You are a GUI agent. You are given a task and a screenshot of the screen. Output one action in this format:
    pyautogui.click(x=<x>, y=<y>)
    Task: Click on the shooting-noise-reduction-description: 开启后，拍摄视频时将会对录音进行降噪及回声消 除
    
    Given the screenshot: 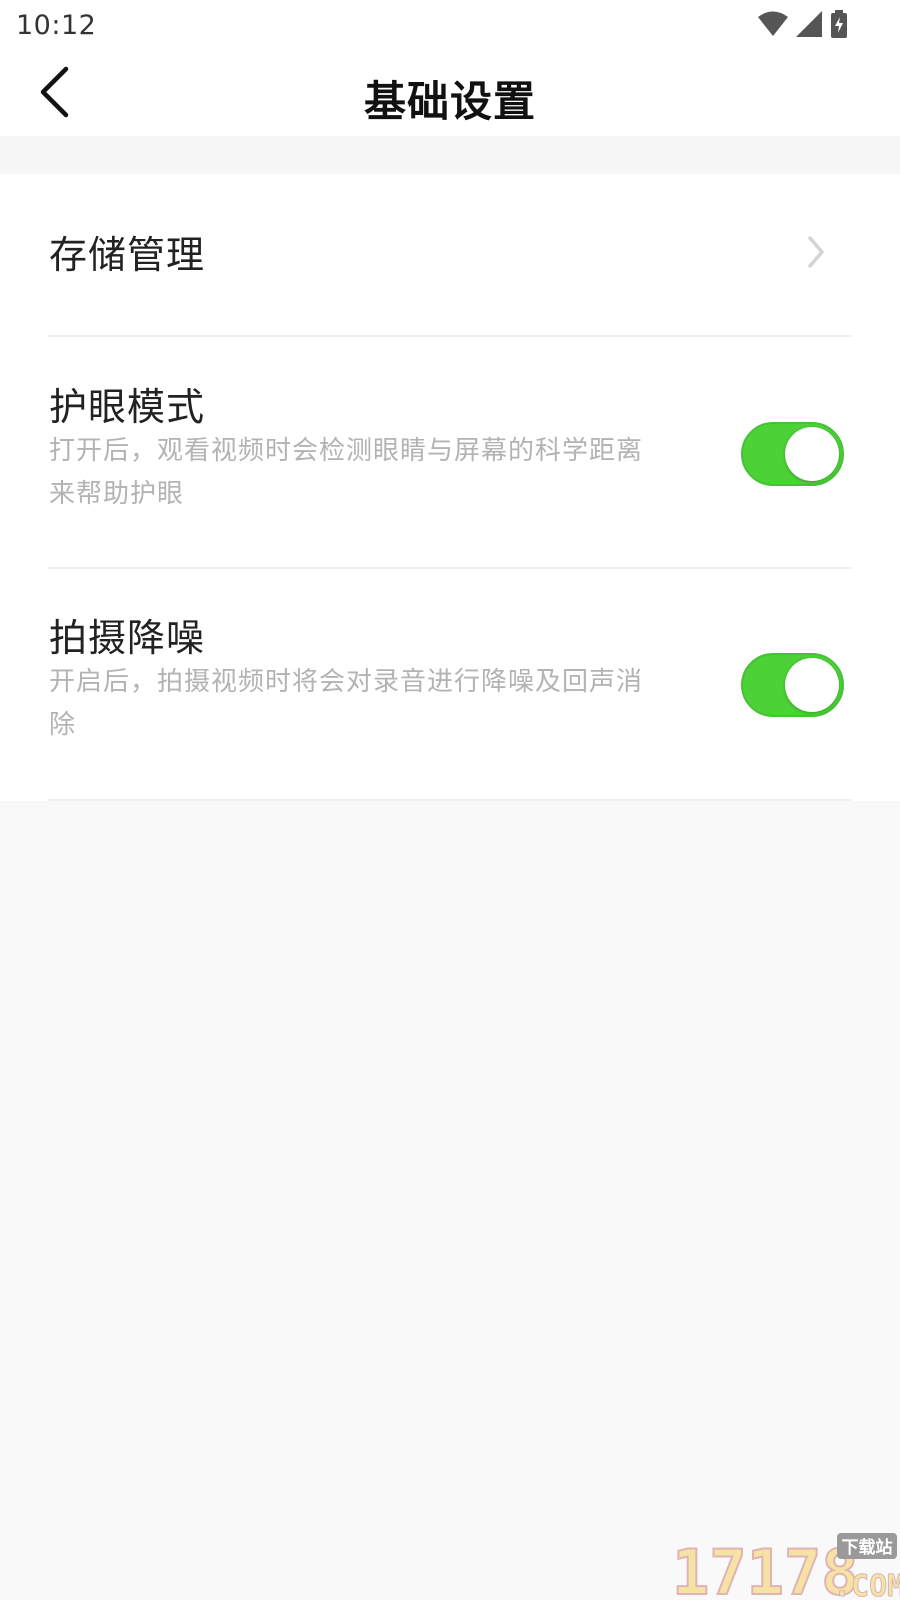 What is the action you would take?
    pyautogui.click(x=374, y=704)
    